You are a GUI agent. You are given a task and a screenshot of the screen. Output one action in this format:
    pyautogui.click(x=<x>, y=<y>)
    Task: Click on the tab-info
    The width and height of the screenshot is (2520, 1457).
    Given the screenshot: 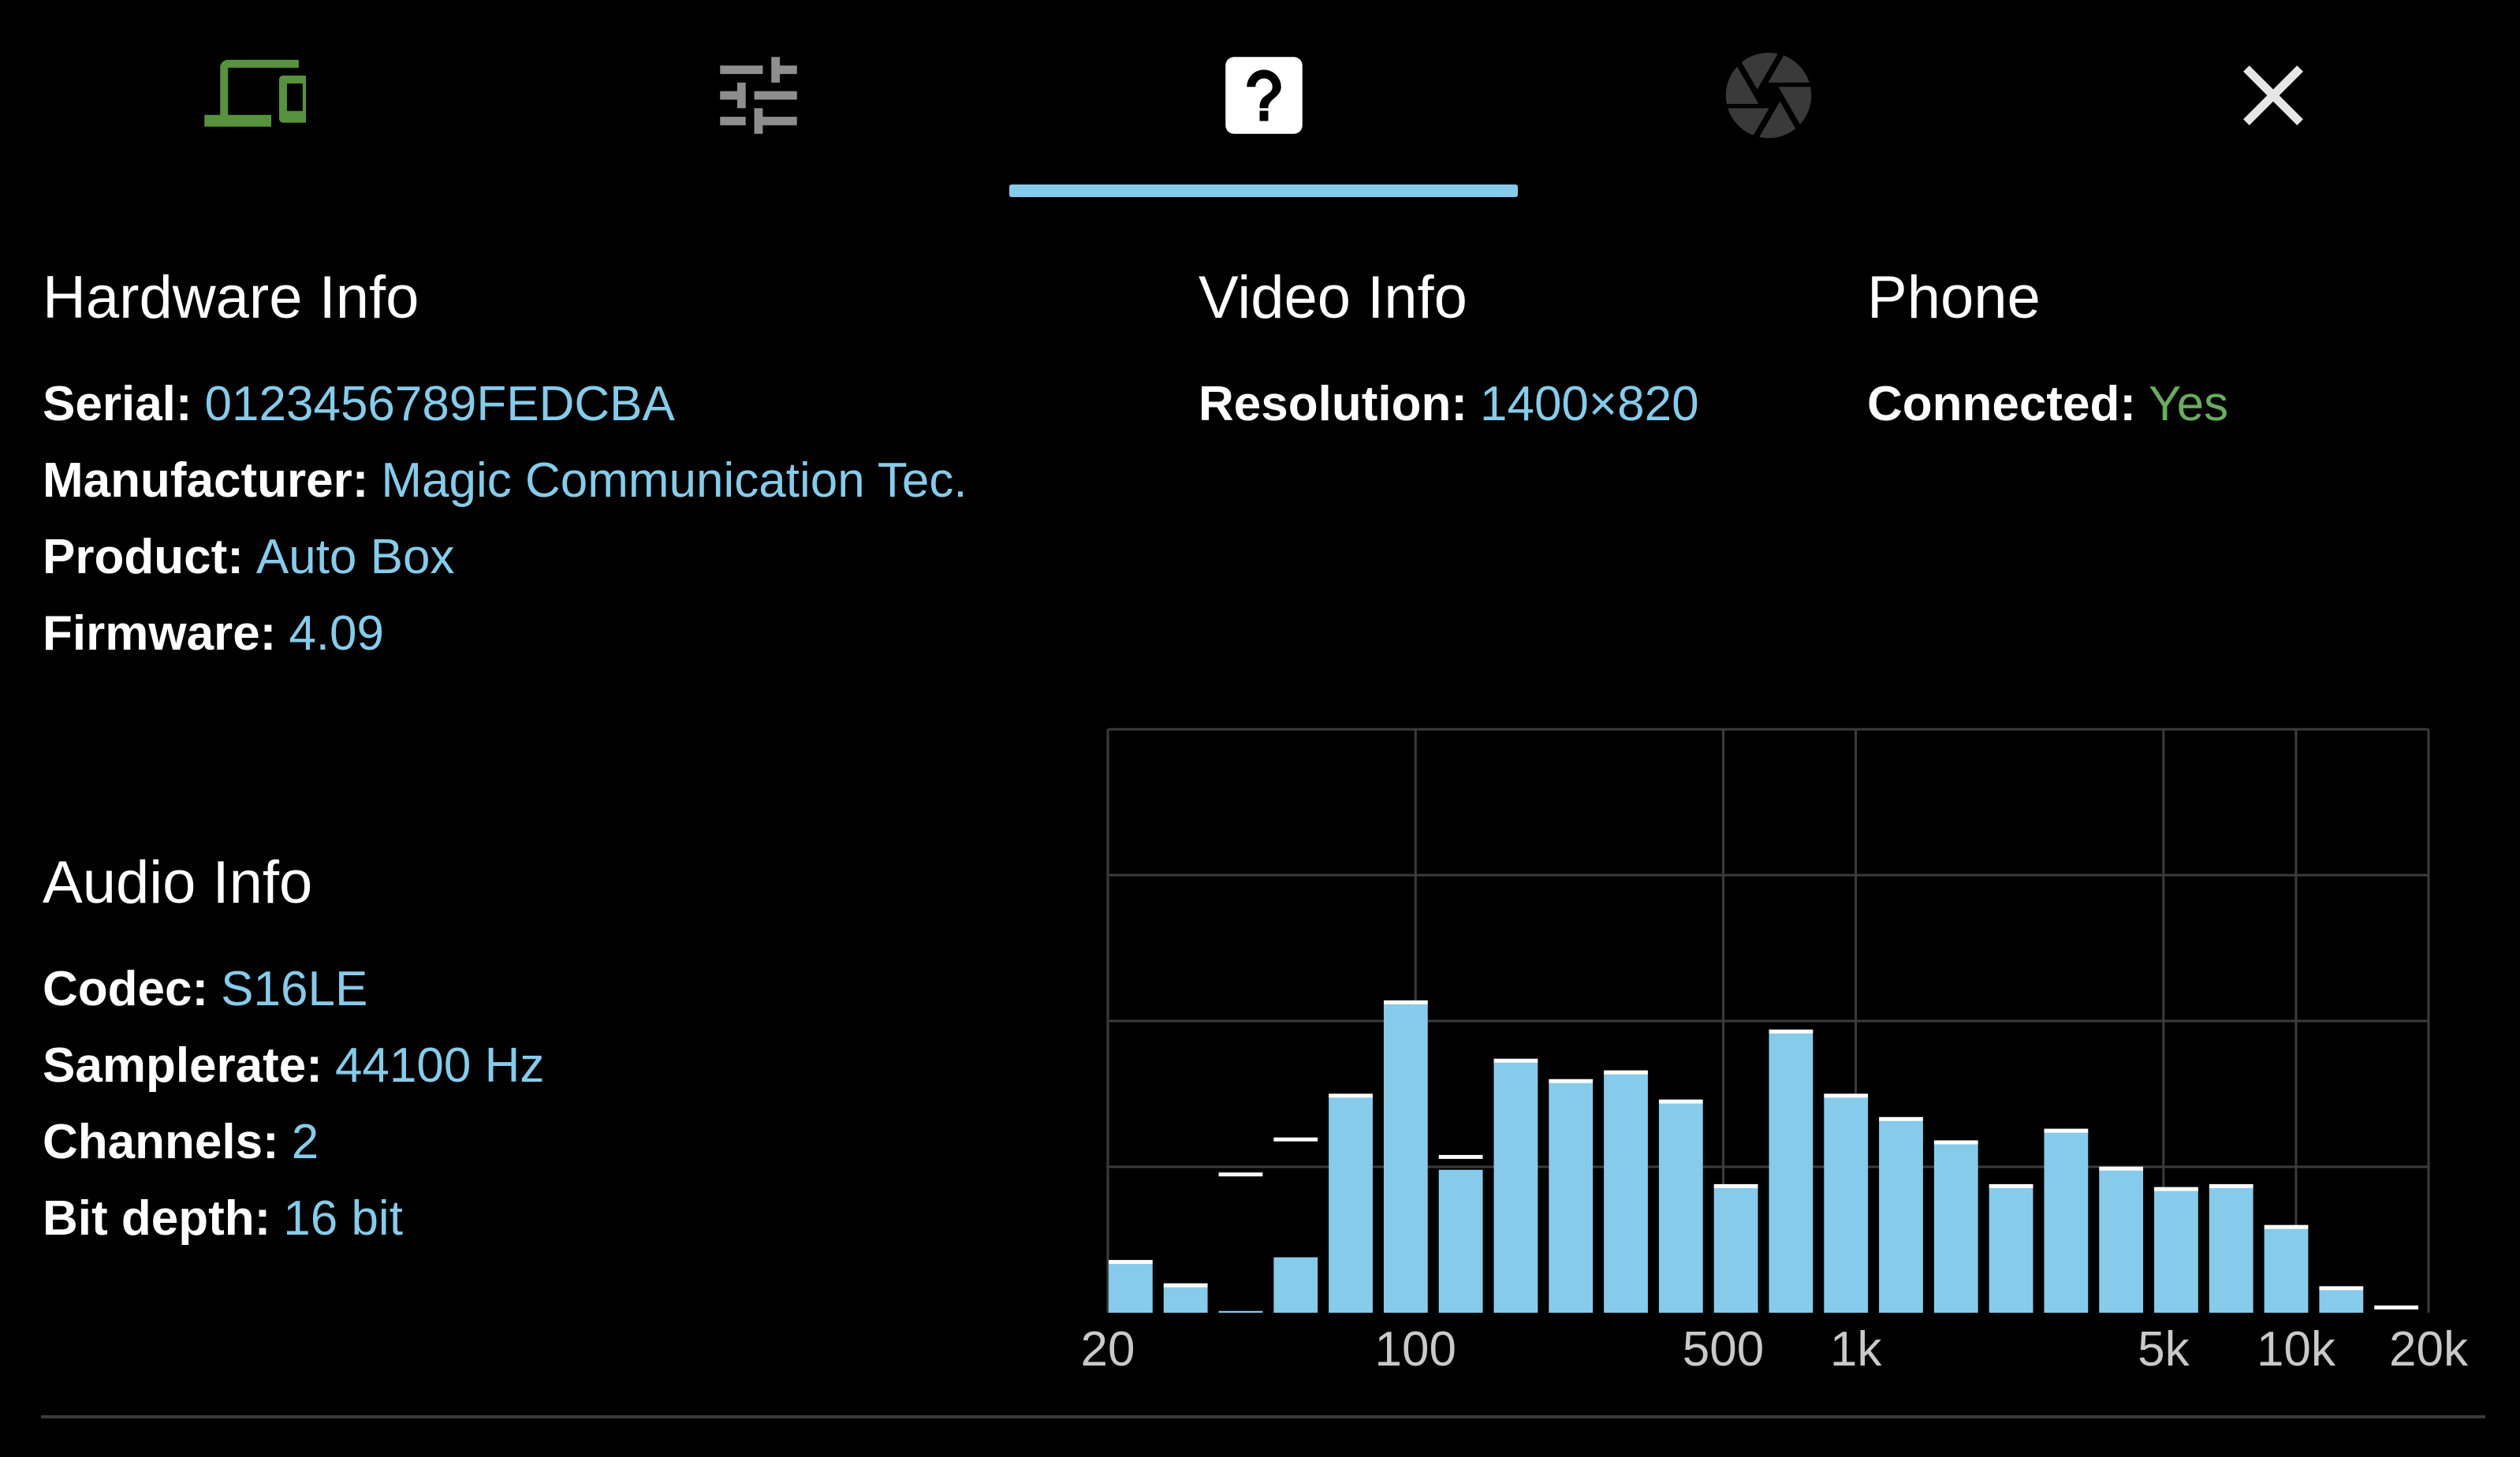 What is the action you would take?
    pyautogui.click(x=1264, y=100)
    